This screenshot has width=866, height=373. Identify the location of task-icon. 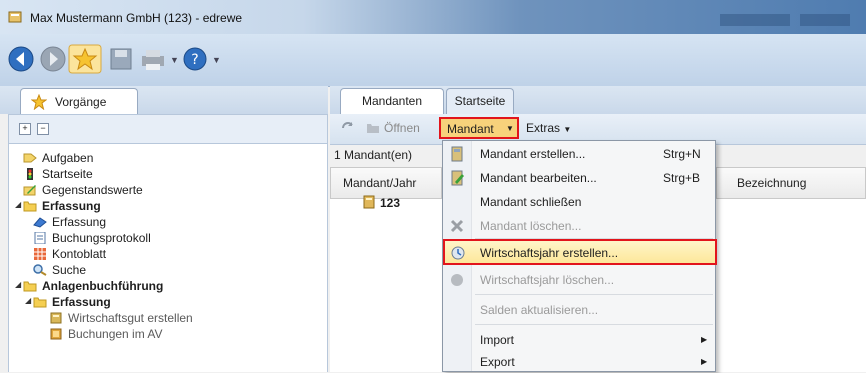
(30, 158).